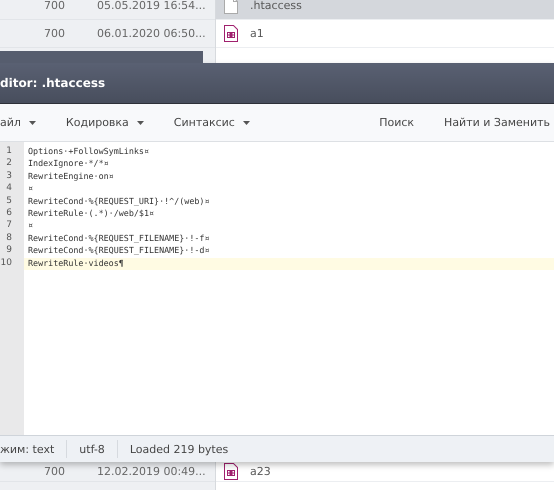 The image size is (554, 490). Describe the element at coordinates (68, 164) in the screenshot. I see `code-line: IndexIgnore·*/*¤` at that location.